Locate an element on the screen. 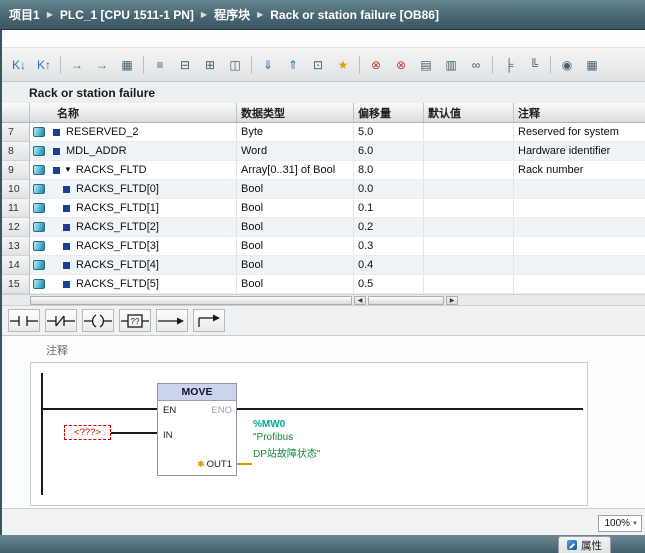 This screenshot has width=645, height=553. table-row: 11 RACKS_FLTD[1] Bool 0.1 is located at coordinates (323, 208).